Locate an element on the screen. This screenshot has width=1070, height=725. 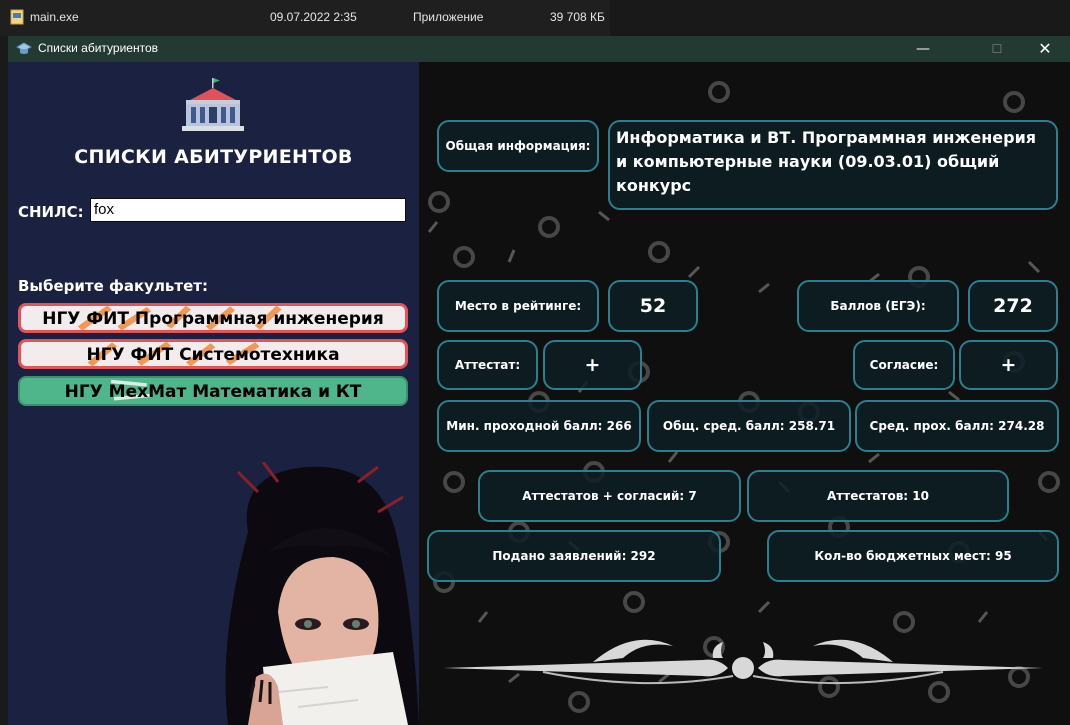
character-illustration is located at coordinates (322, 593).